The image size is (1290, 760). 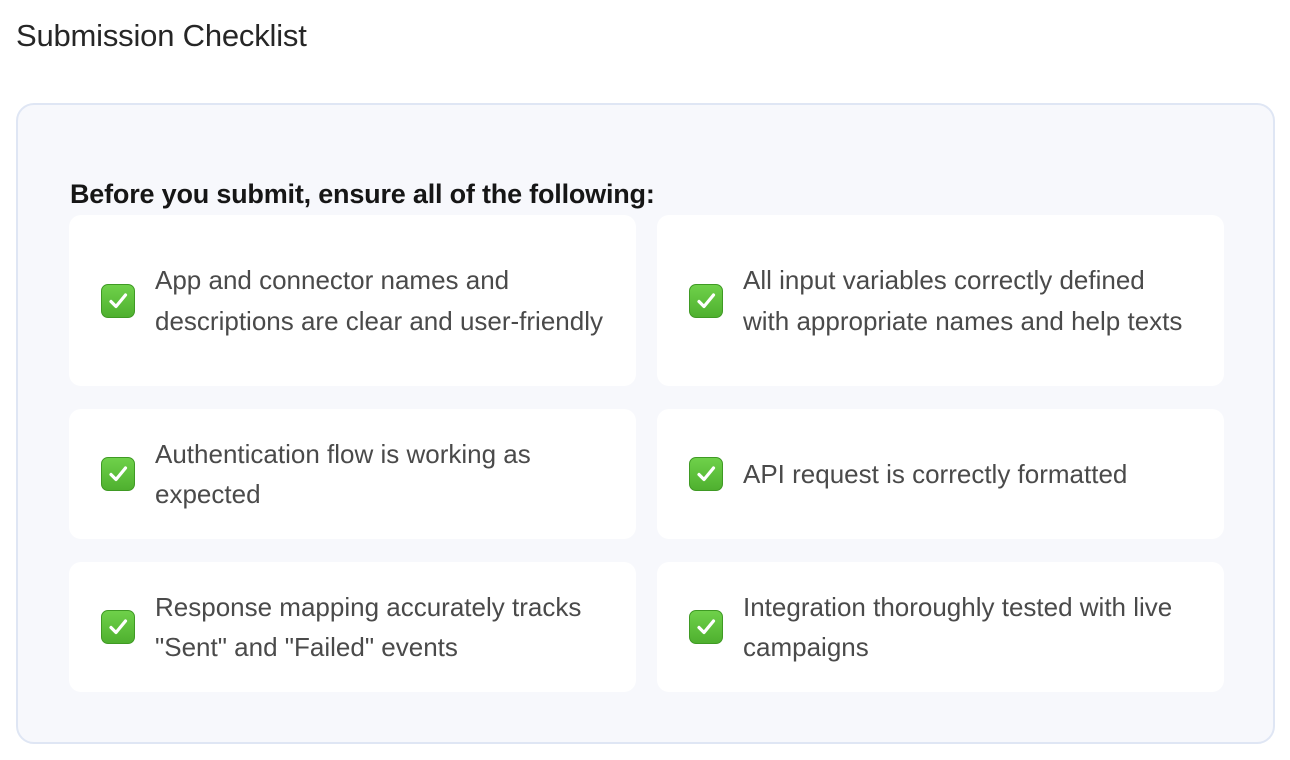 I want to click on checklist-item: API request is correctly formatted, so click(x=940, y=474).